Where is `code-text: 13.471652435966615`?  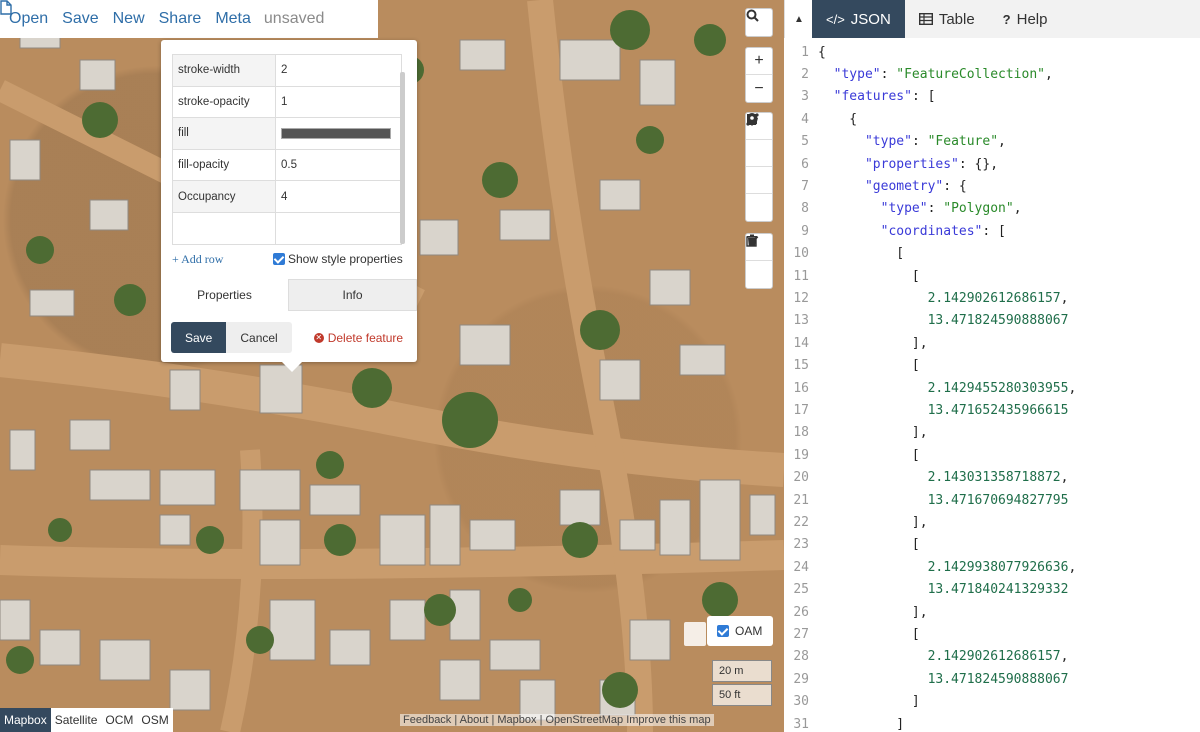 code-text: 13.471652435966615 is located at coordinates (939, 410).